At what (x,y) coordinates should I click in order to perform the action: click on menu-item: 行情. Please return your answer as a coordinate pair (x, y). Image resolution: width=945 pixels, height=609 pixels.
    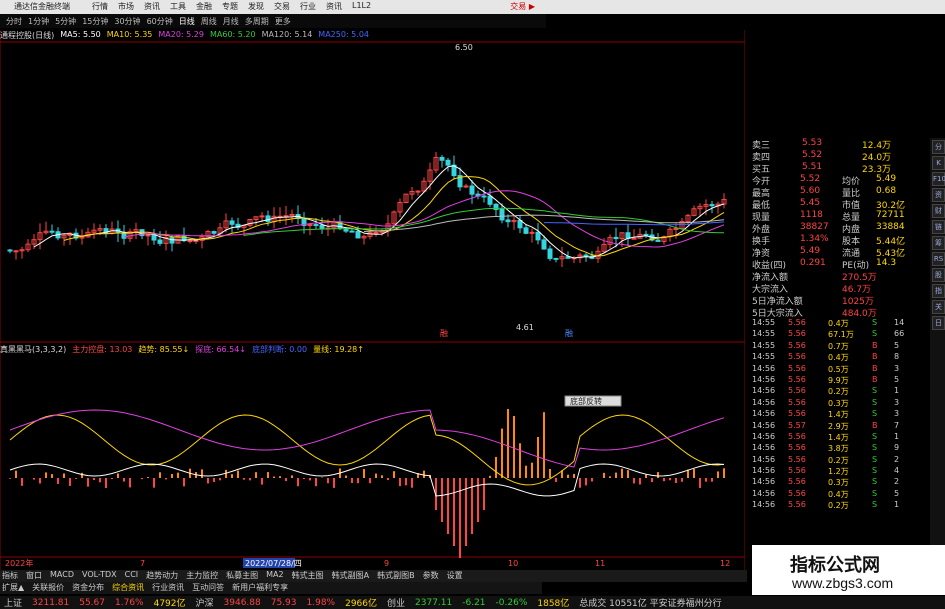
    Looking at the image, I should click on (100, 6).